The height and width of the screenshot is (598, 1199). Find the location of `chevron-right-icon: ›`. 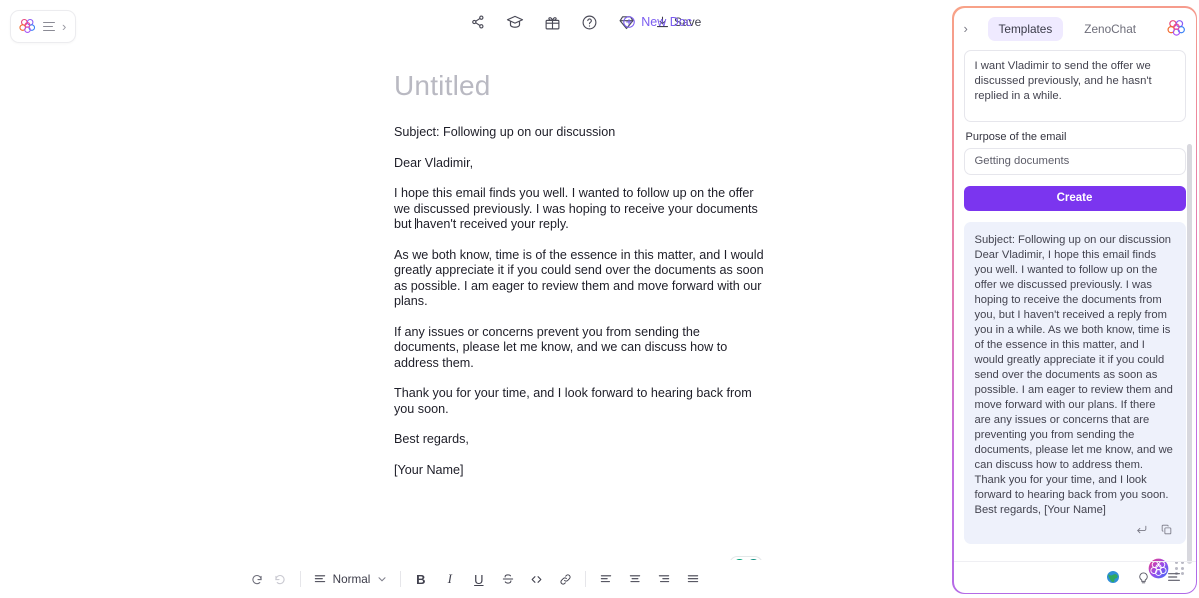

chevron-right-icon: › is located at coordinates (64, 26).